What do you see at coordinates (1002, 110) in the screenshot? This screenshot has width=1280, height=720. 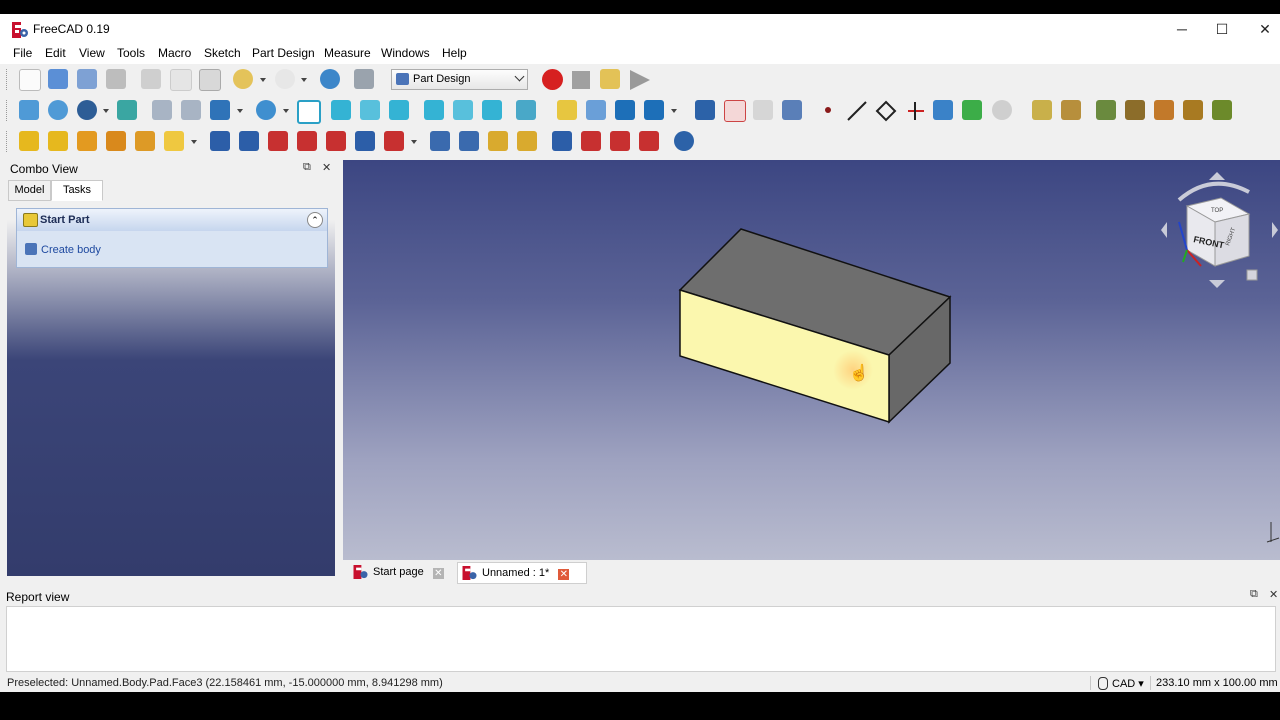 I see `clone-icon` at bounding box center [1002, 110].